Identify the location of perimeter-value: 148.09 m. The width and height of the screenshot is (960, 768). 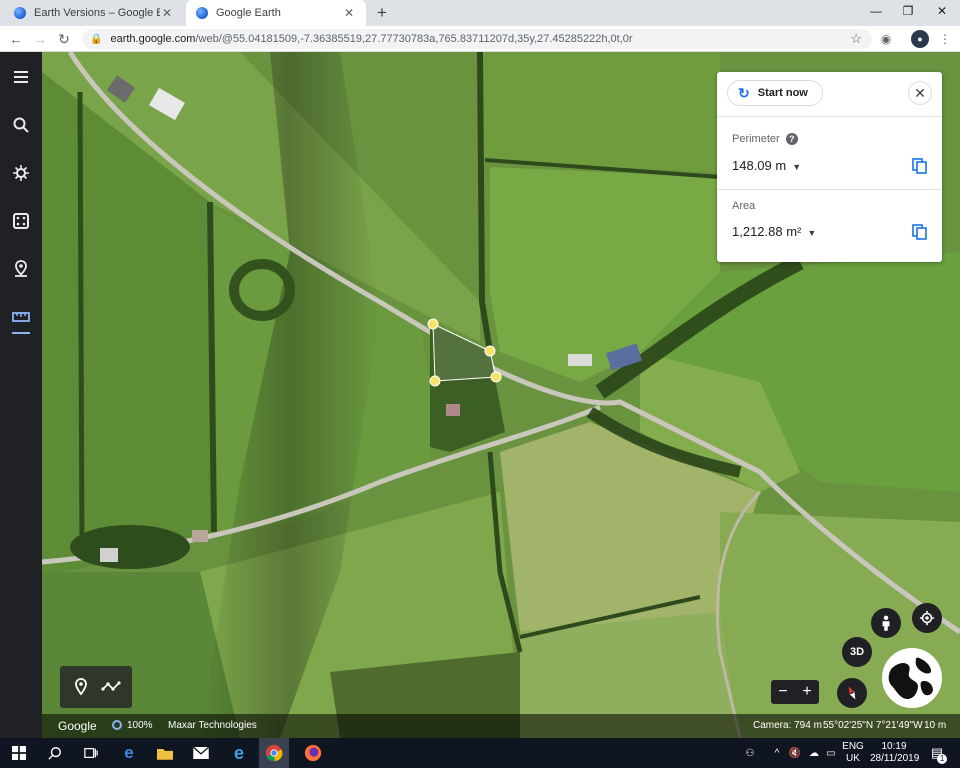
(759, 165).